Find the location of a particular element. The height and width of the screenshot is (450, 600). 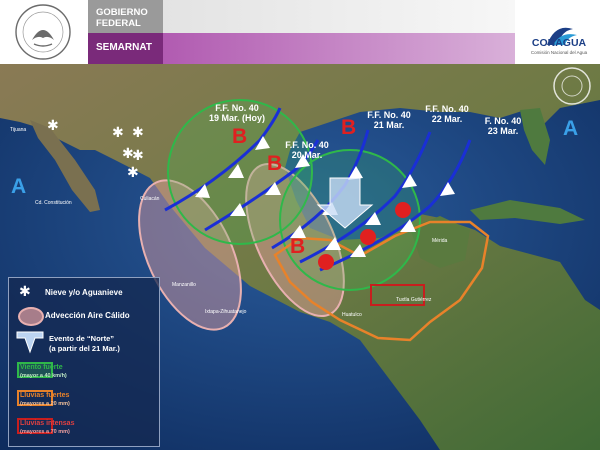

city-label-tijuana: Tijuana is located at coordinates (18, 130).